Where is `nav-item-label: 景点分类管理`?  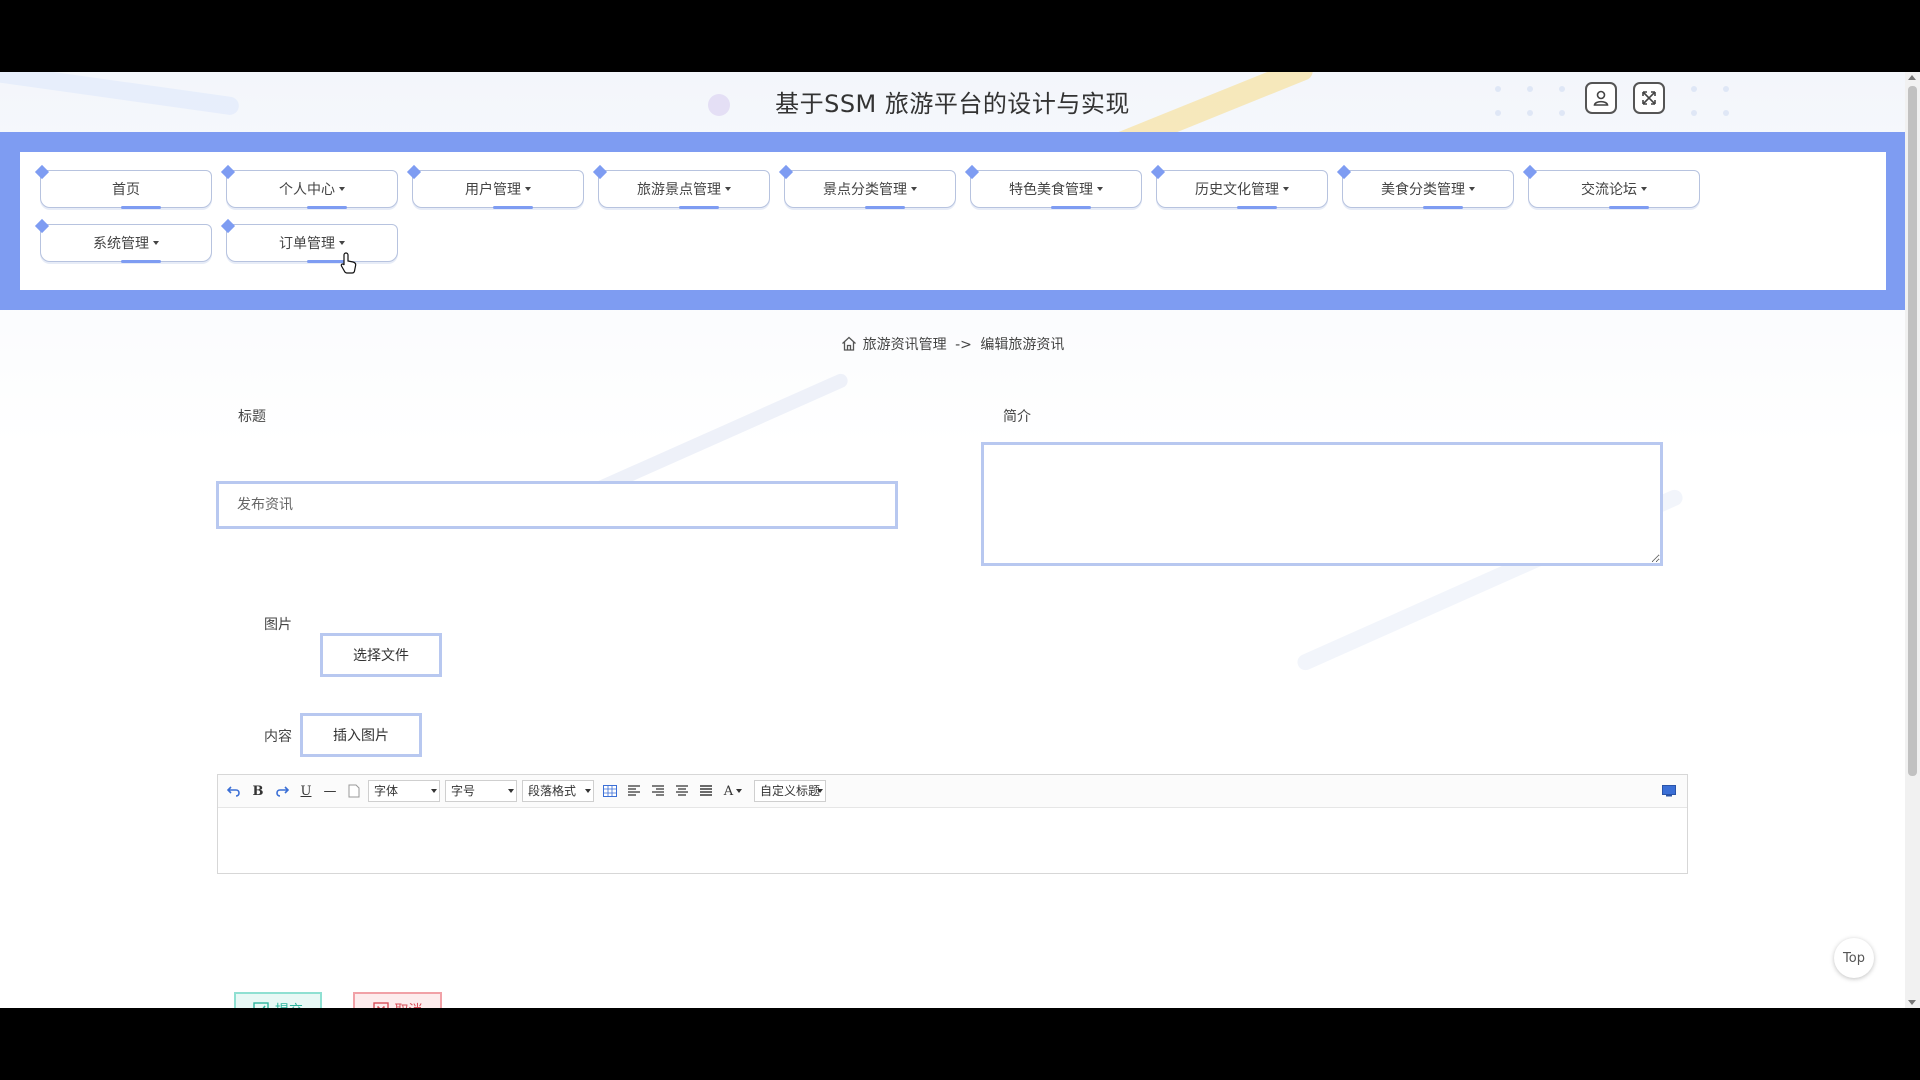
nav-item-label: 景点分类管理 is located at coordinates (865, 190).